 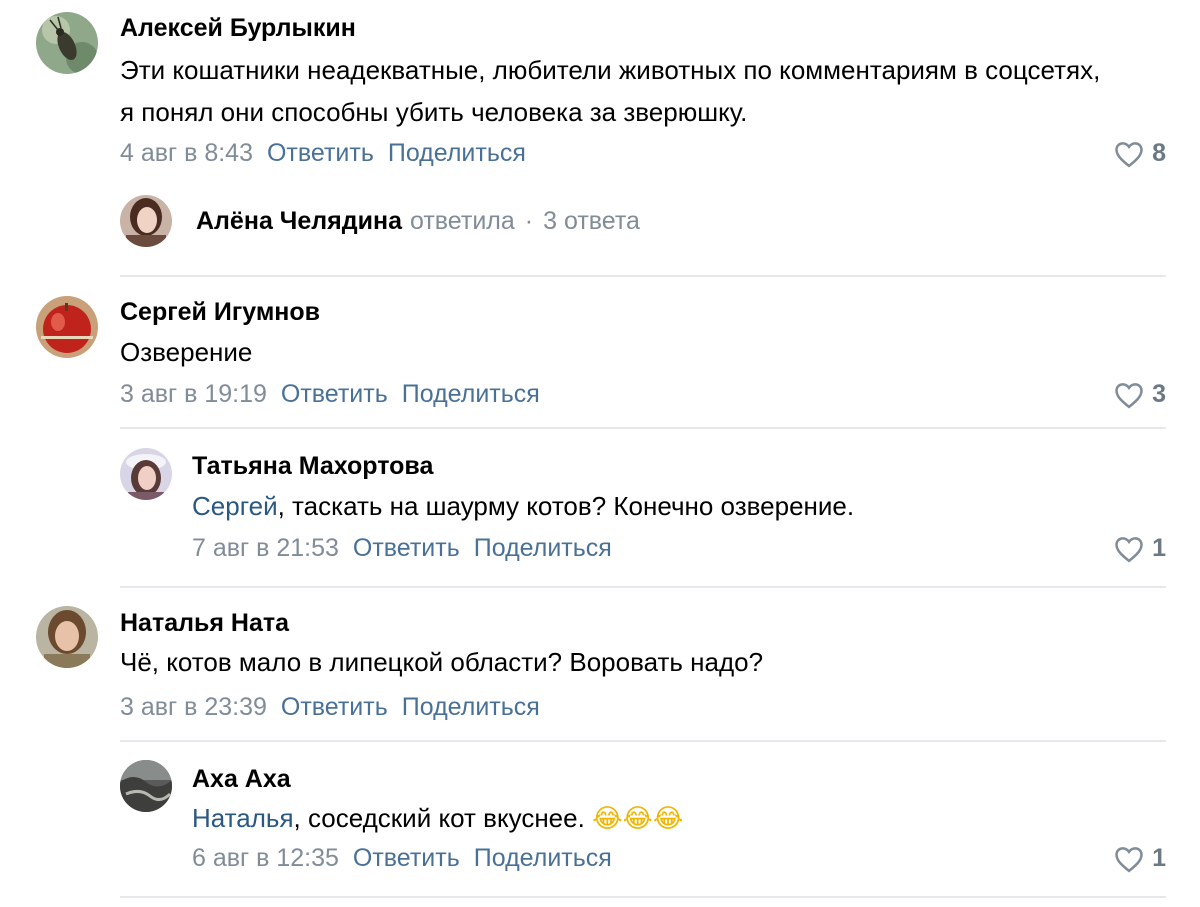 I want to click on thread-summary: Алёна Челядина ответила · 3 ответа, so click(x=418, y=221).